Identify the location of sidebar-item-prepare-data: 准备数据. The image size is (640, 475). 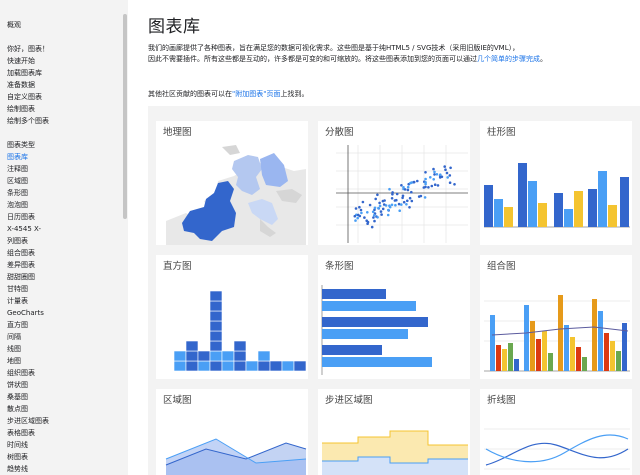
(21, 85).